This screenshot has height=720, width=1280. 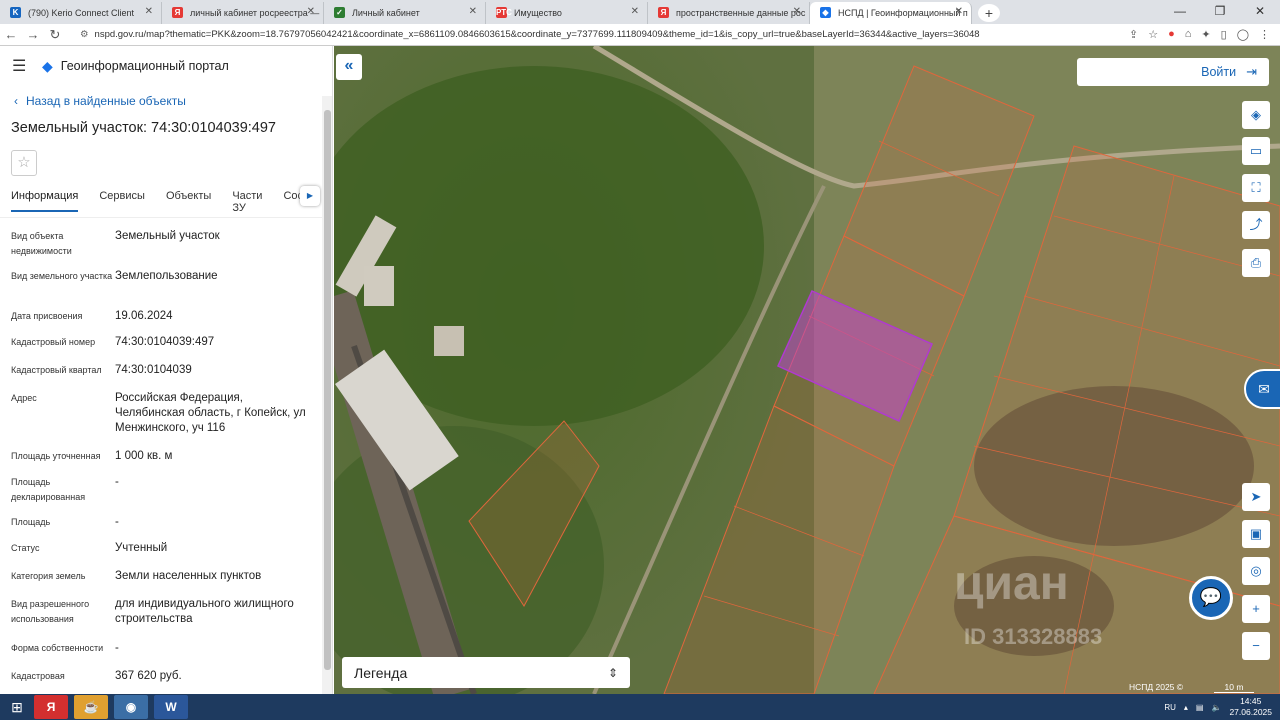 What do you see at coordinates (1260, 12) in the screenshot?
I see `close-window-icon: ✕` at bounding box center [1260, 12].